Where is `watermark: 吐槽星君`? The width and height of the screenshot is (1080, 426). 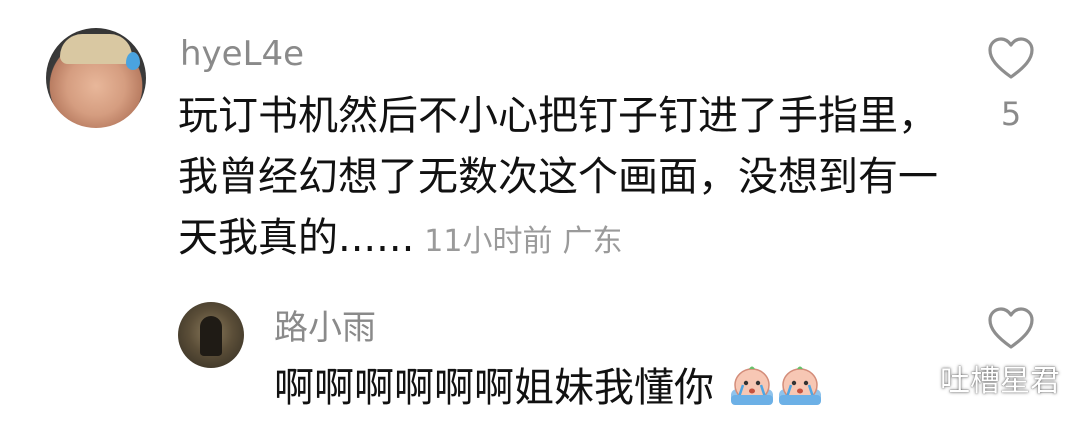
watermark: 吐槽星君 is located at coordinates (976, 378).